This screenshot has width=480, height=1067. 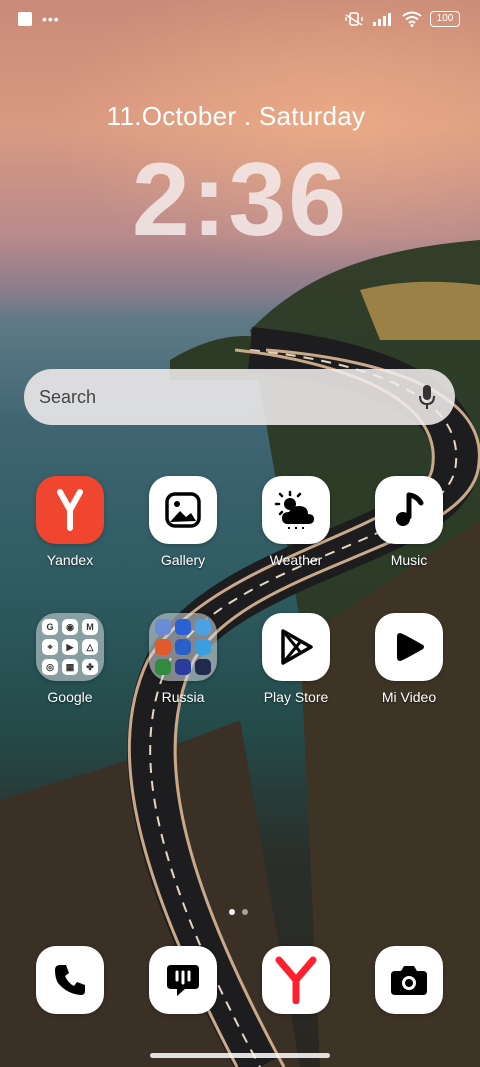 What do you see at coordinates (25, 19) in the screenshot?
I see `notification-square-icon` at bounding box center [25, 19].